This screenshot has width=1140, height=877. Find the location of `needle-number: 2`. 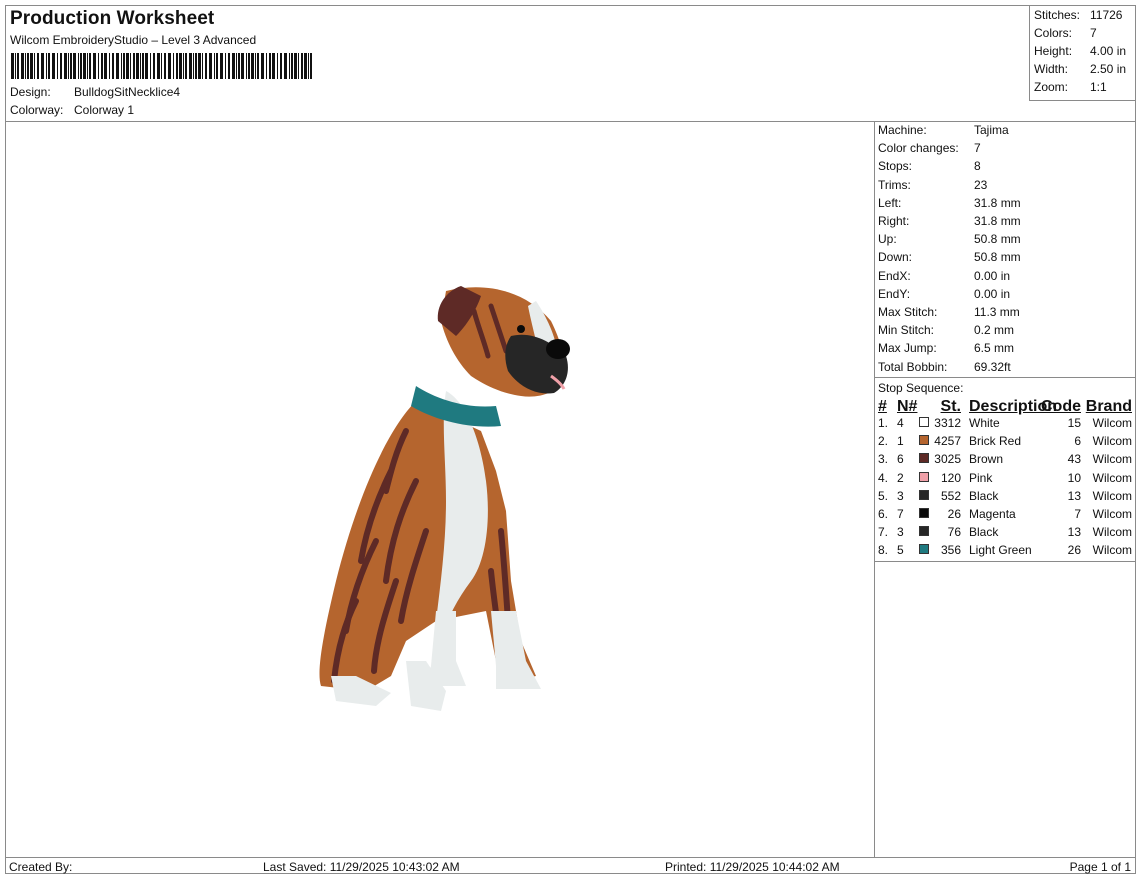

needle-number: 2 is located at coordinates (900, 477).